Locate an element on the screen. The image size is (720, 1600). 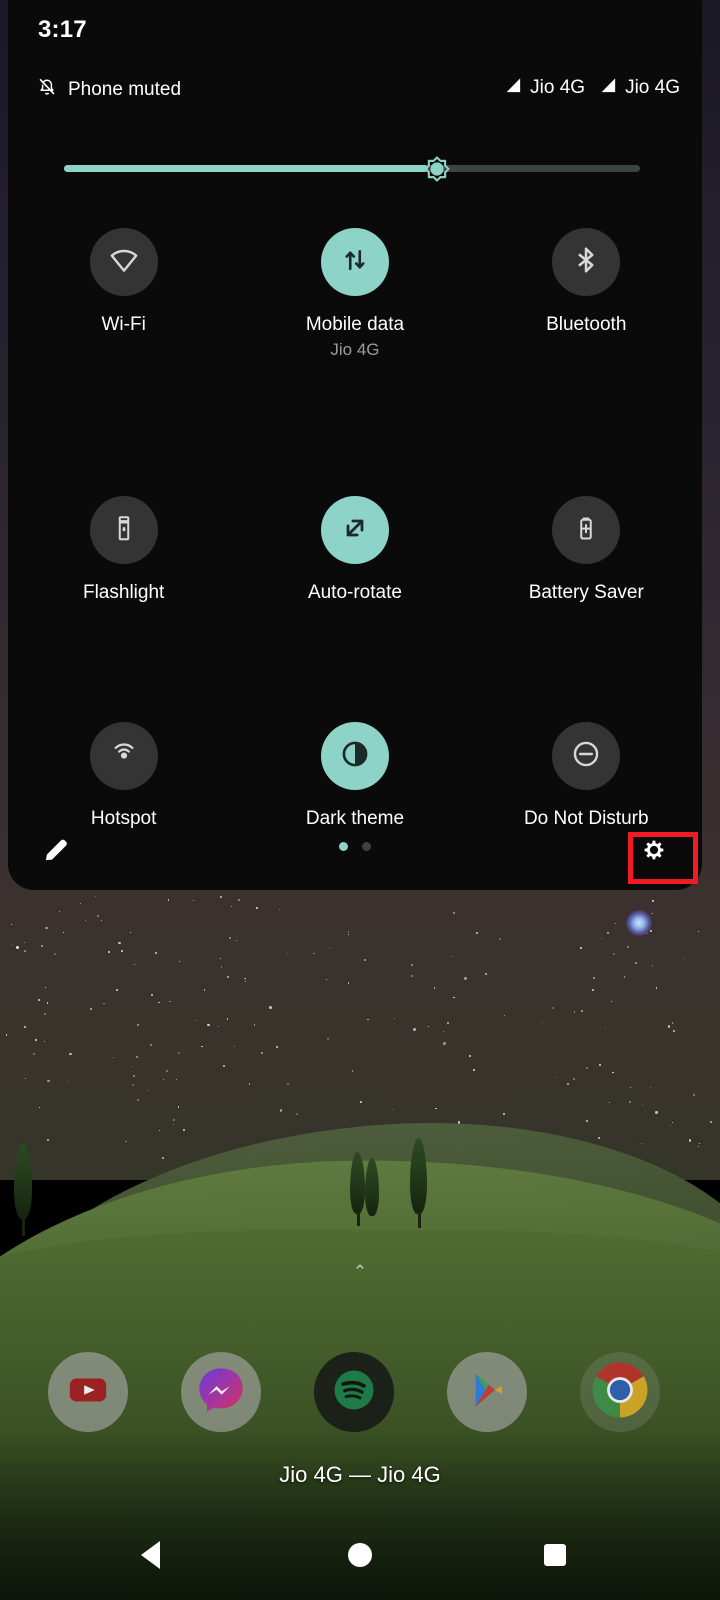
tile-wifi: Wi-Fi is located at coordinates (123, 294).